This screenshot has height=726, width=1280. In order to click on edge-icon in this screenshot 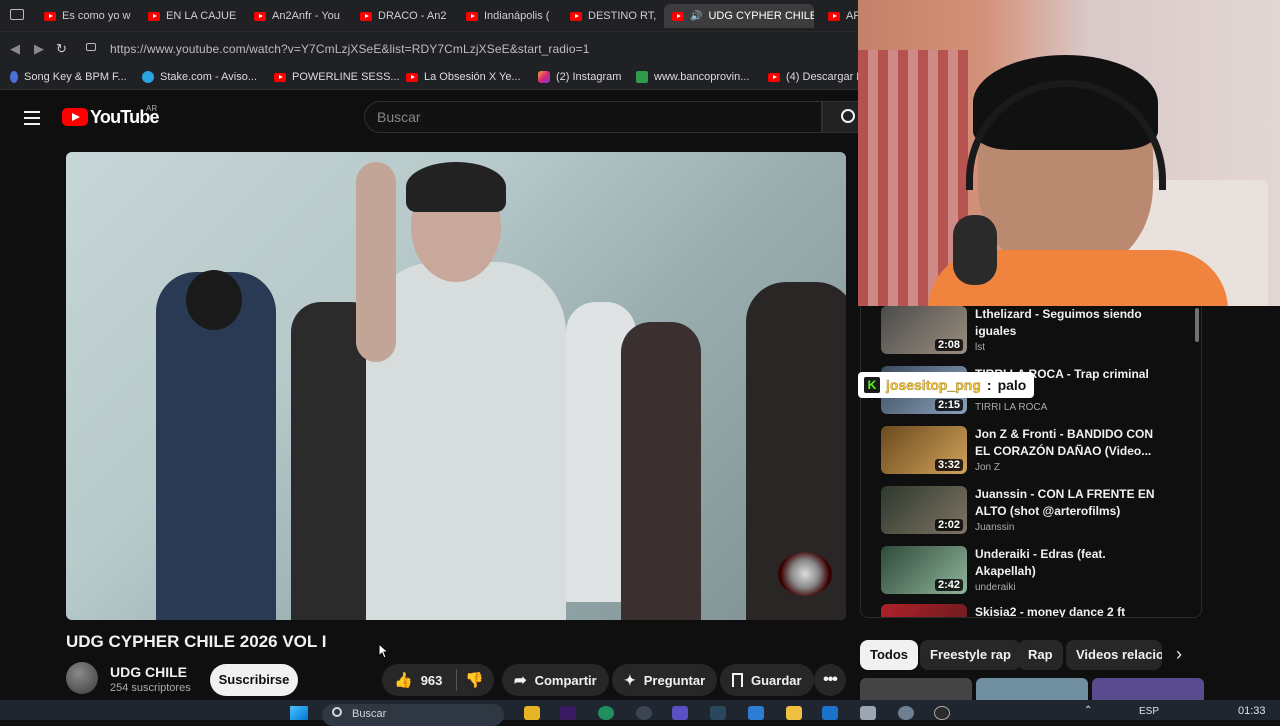, I will do `click(606, 713)`.